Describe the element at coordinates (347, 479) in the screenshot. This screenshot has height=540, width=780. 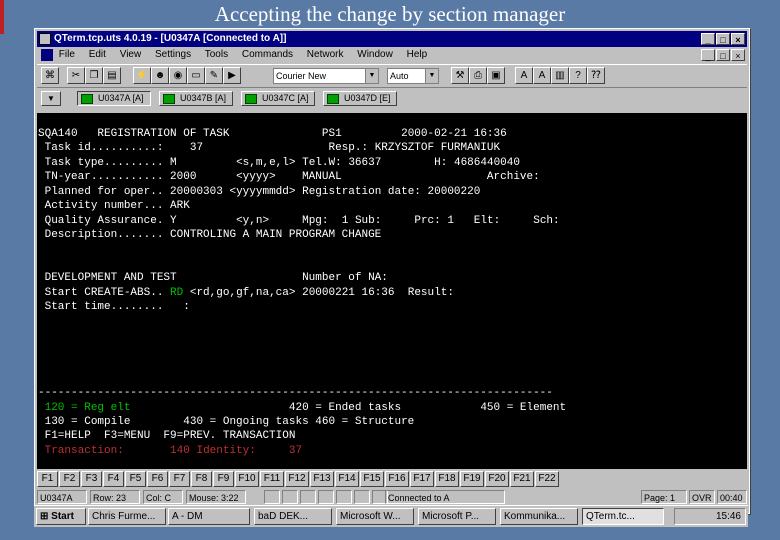
I see `fkey-f14: F14` at that location.